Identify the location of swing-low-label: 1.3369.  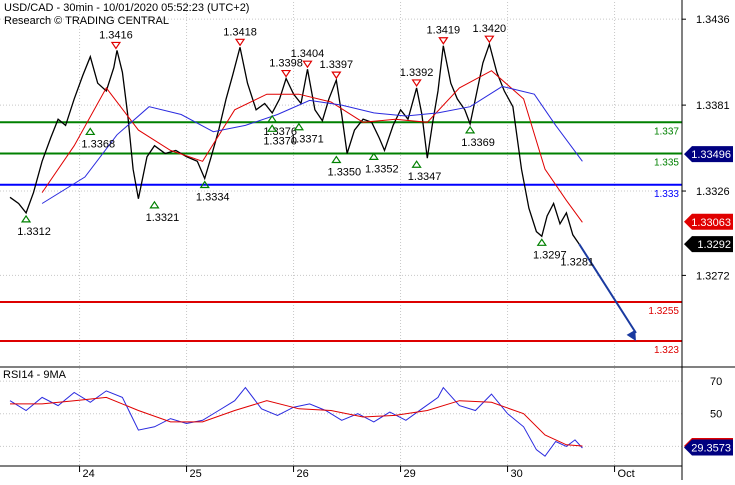
(478, 143).